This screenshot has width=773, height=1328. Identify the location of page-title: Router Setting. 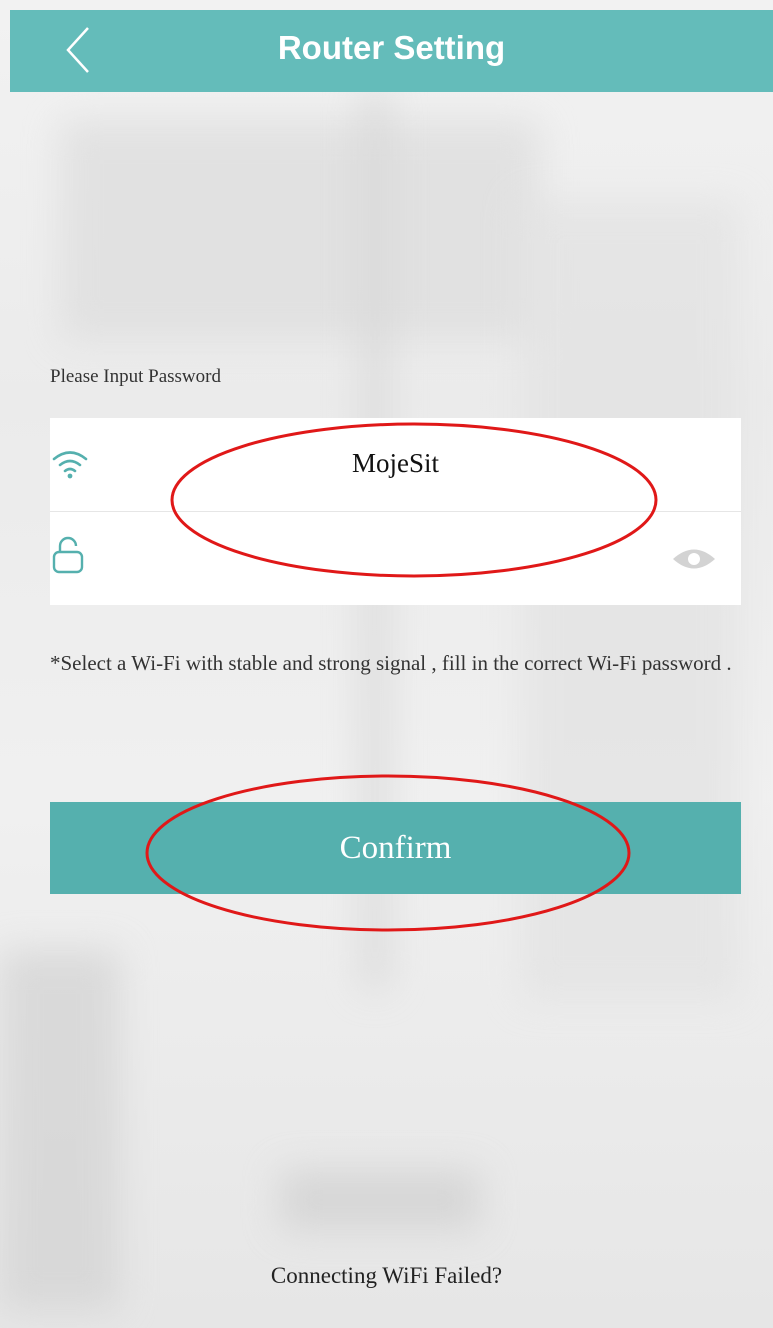
(391, 47).